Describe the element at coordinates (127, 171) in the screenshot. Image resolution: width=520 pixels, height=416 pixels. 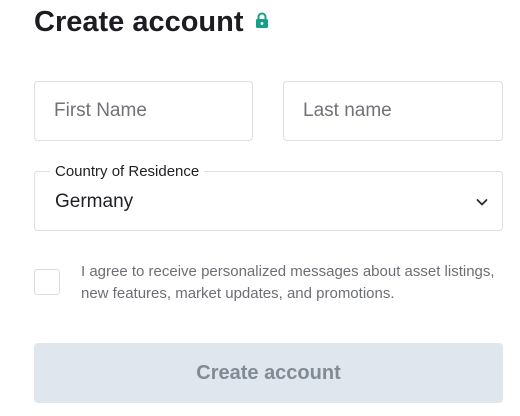
I see `country-label: Country of Residence` at that location.